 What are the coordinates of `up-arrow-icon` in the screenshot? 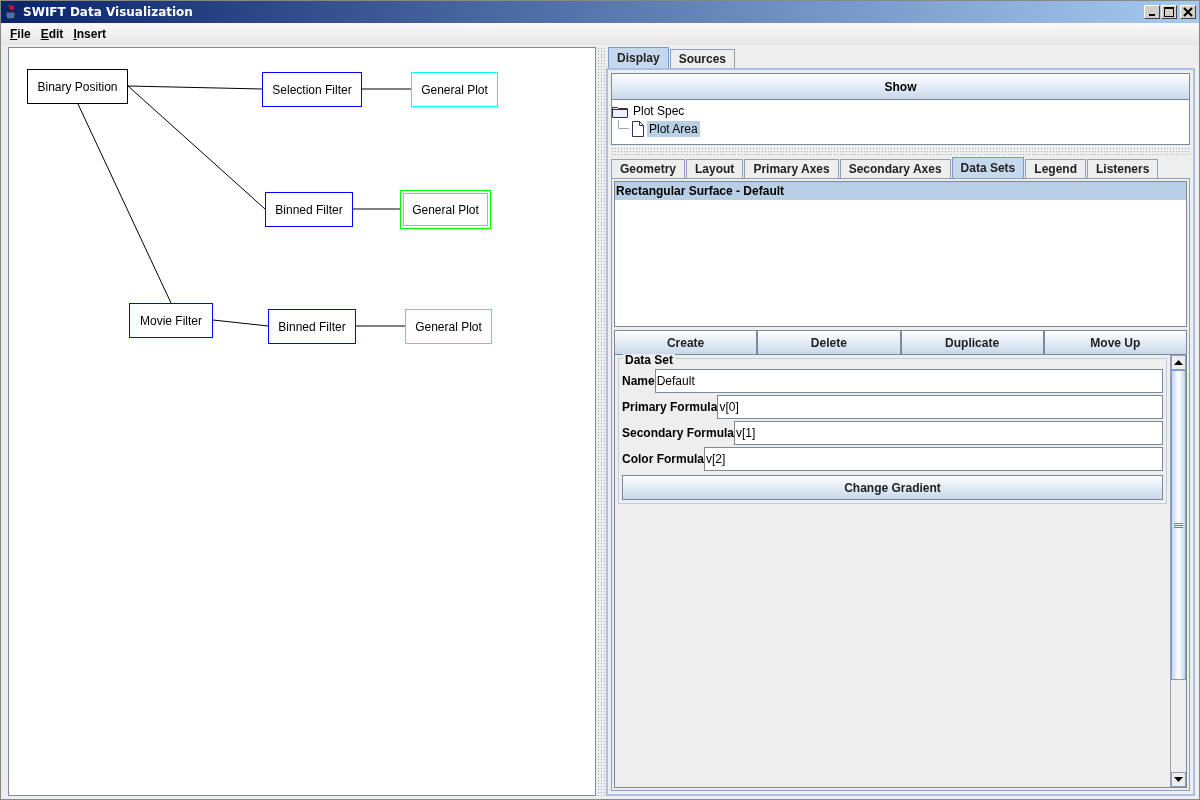 It's located at (1178, 362).